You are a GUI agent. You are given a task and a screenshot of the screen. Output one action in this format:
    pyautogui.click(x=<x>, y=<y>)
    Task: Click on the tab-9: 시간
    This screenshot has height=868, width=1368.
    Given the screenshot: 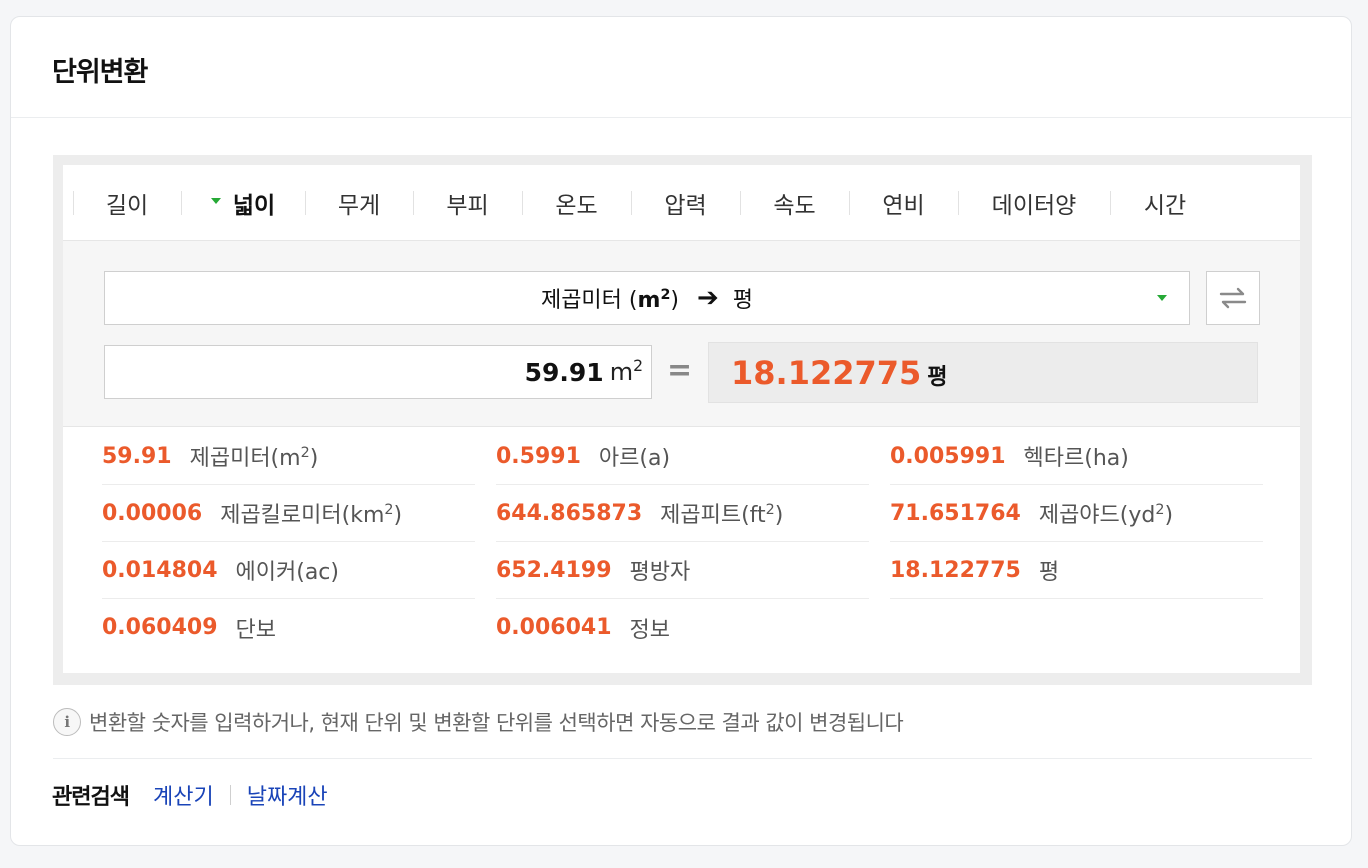 What is the action you would take?
    pyautogui.click(x=1165, y=203)
    